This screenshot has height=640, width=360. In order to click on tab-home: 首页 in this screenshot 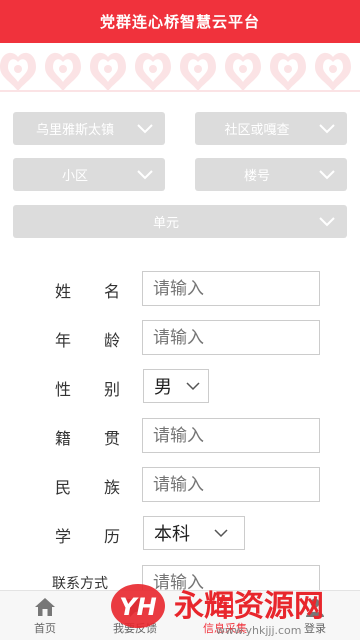, I will do `click(45, 615)`.